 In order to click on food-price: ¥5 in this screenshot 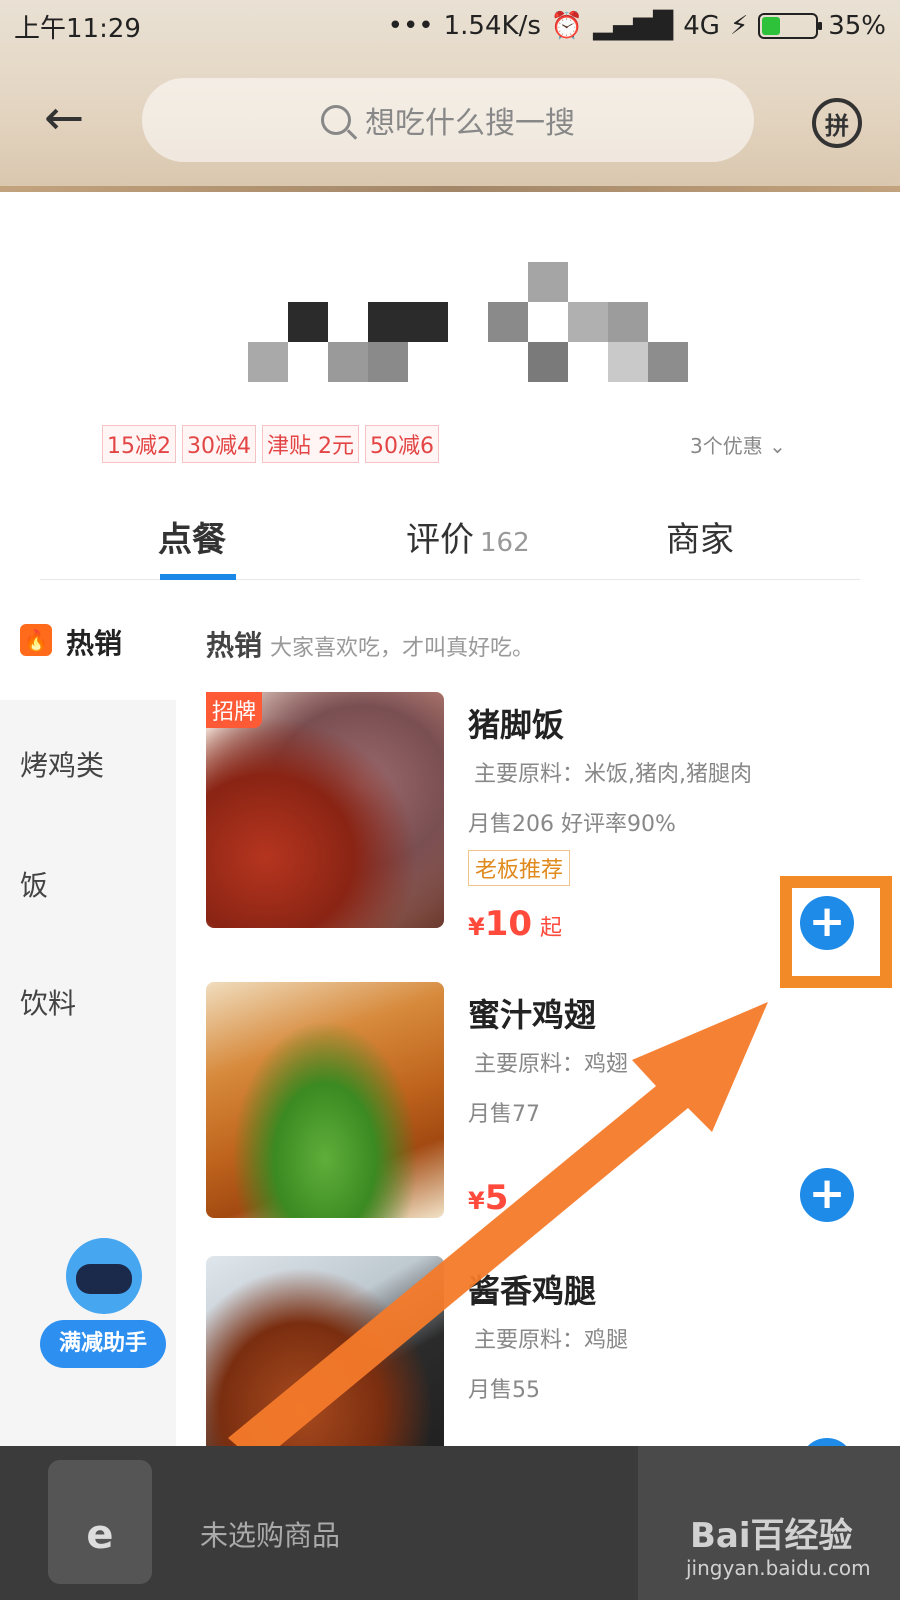, I will do `click(488, 1198)`.